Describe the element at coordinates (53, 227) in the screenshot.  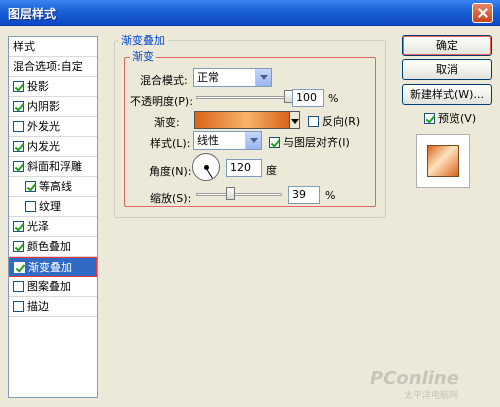
I see `sidebar-item: 光泽` at that location.